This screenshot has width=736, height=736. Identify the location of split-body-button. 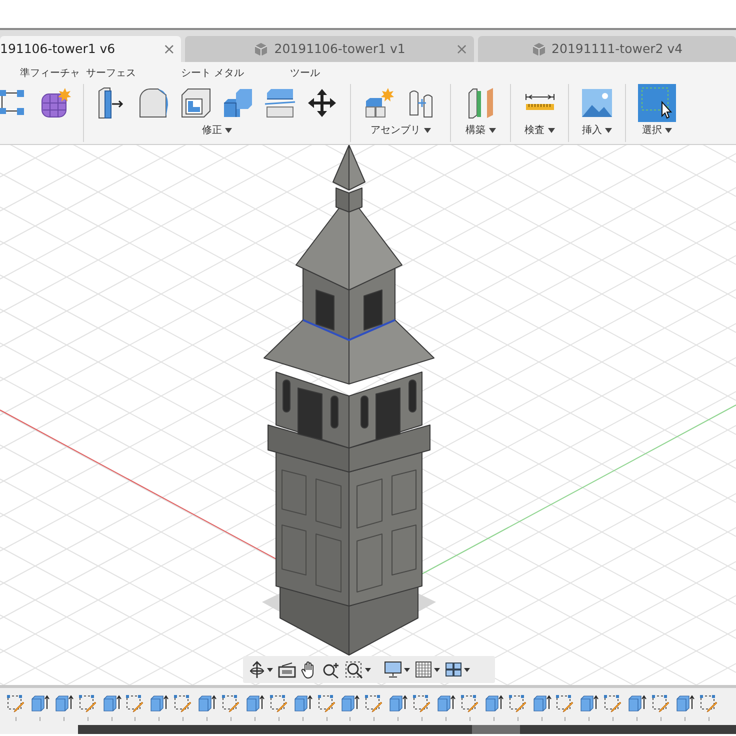
(280, 103).